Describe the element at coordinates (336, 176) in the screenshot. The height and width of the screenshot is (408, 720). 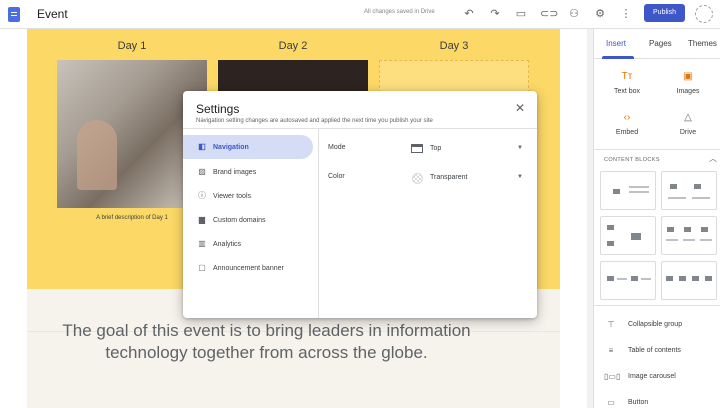
I see `color-label: Color` at that location.